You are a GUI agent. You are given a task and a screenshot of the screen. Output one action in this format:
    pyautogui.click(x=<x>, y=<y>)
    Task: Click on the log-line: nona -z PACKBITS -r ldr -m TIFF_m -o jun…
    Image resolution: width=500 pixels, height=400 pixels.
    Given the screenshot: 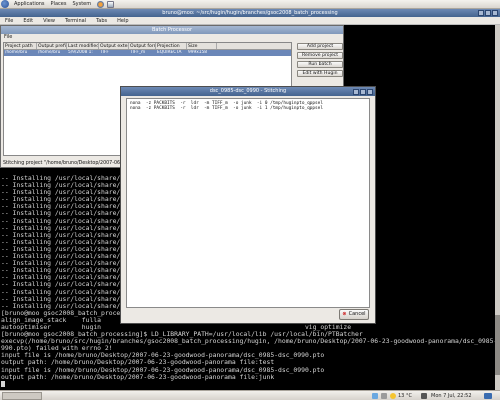 What is the action you would take?
    pyautogui.click(x=226, y=108)
    